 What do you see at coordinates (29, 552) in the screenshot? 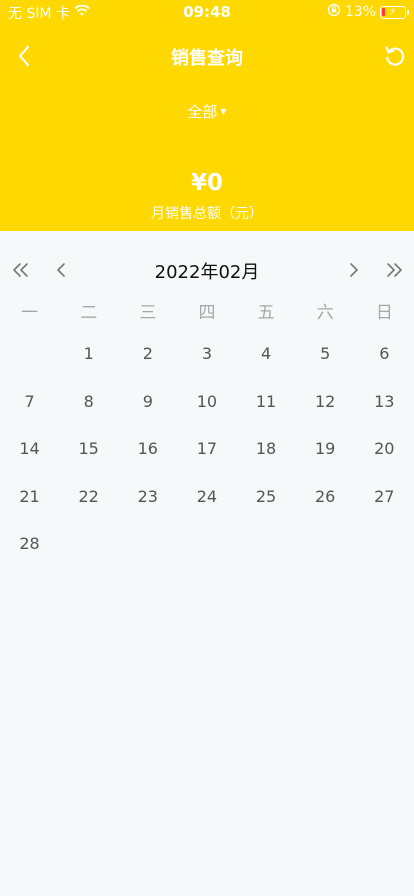
I see `calendar-day: 28` at bounding box center [29, 552].